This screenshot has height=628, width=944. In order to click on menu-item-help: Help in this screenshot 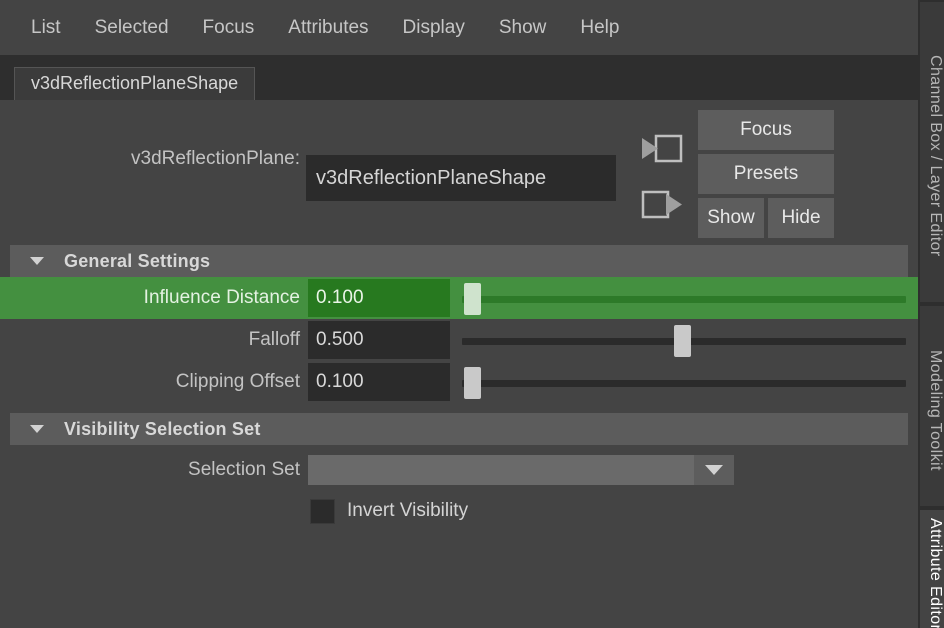, I will do `click(599, 28)`.